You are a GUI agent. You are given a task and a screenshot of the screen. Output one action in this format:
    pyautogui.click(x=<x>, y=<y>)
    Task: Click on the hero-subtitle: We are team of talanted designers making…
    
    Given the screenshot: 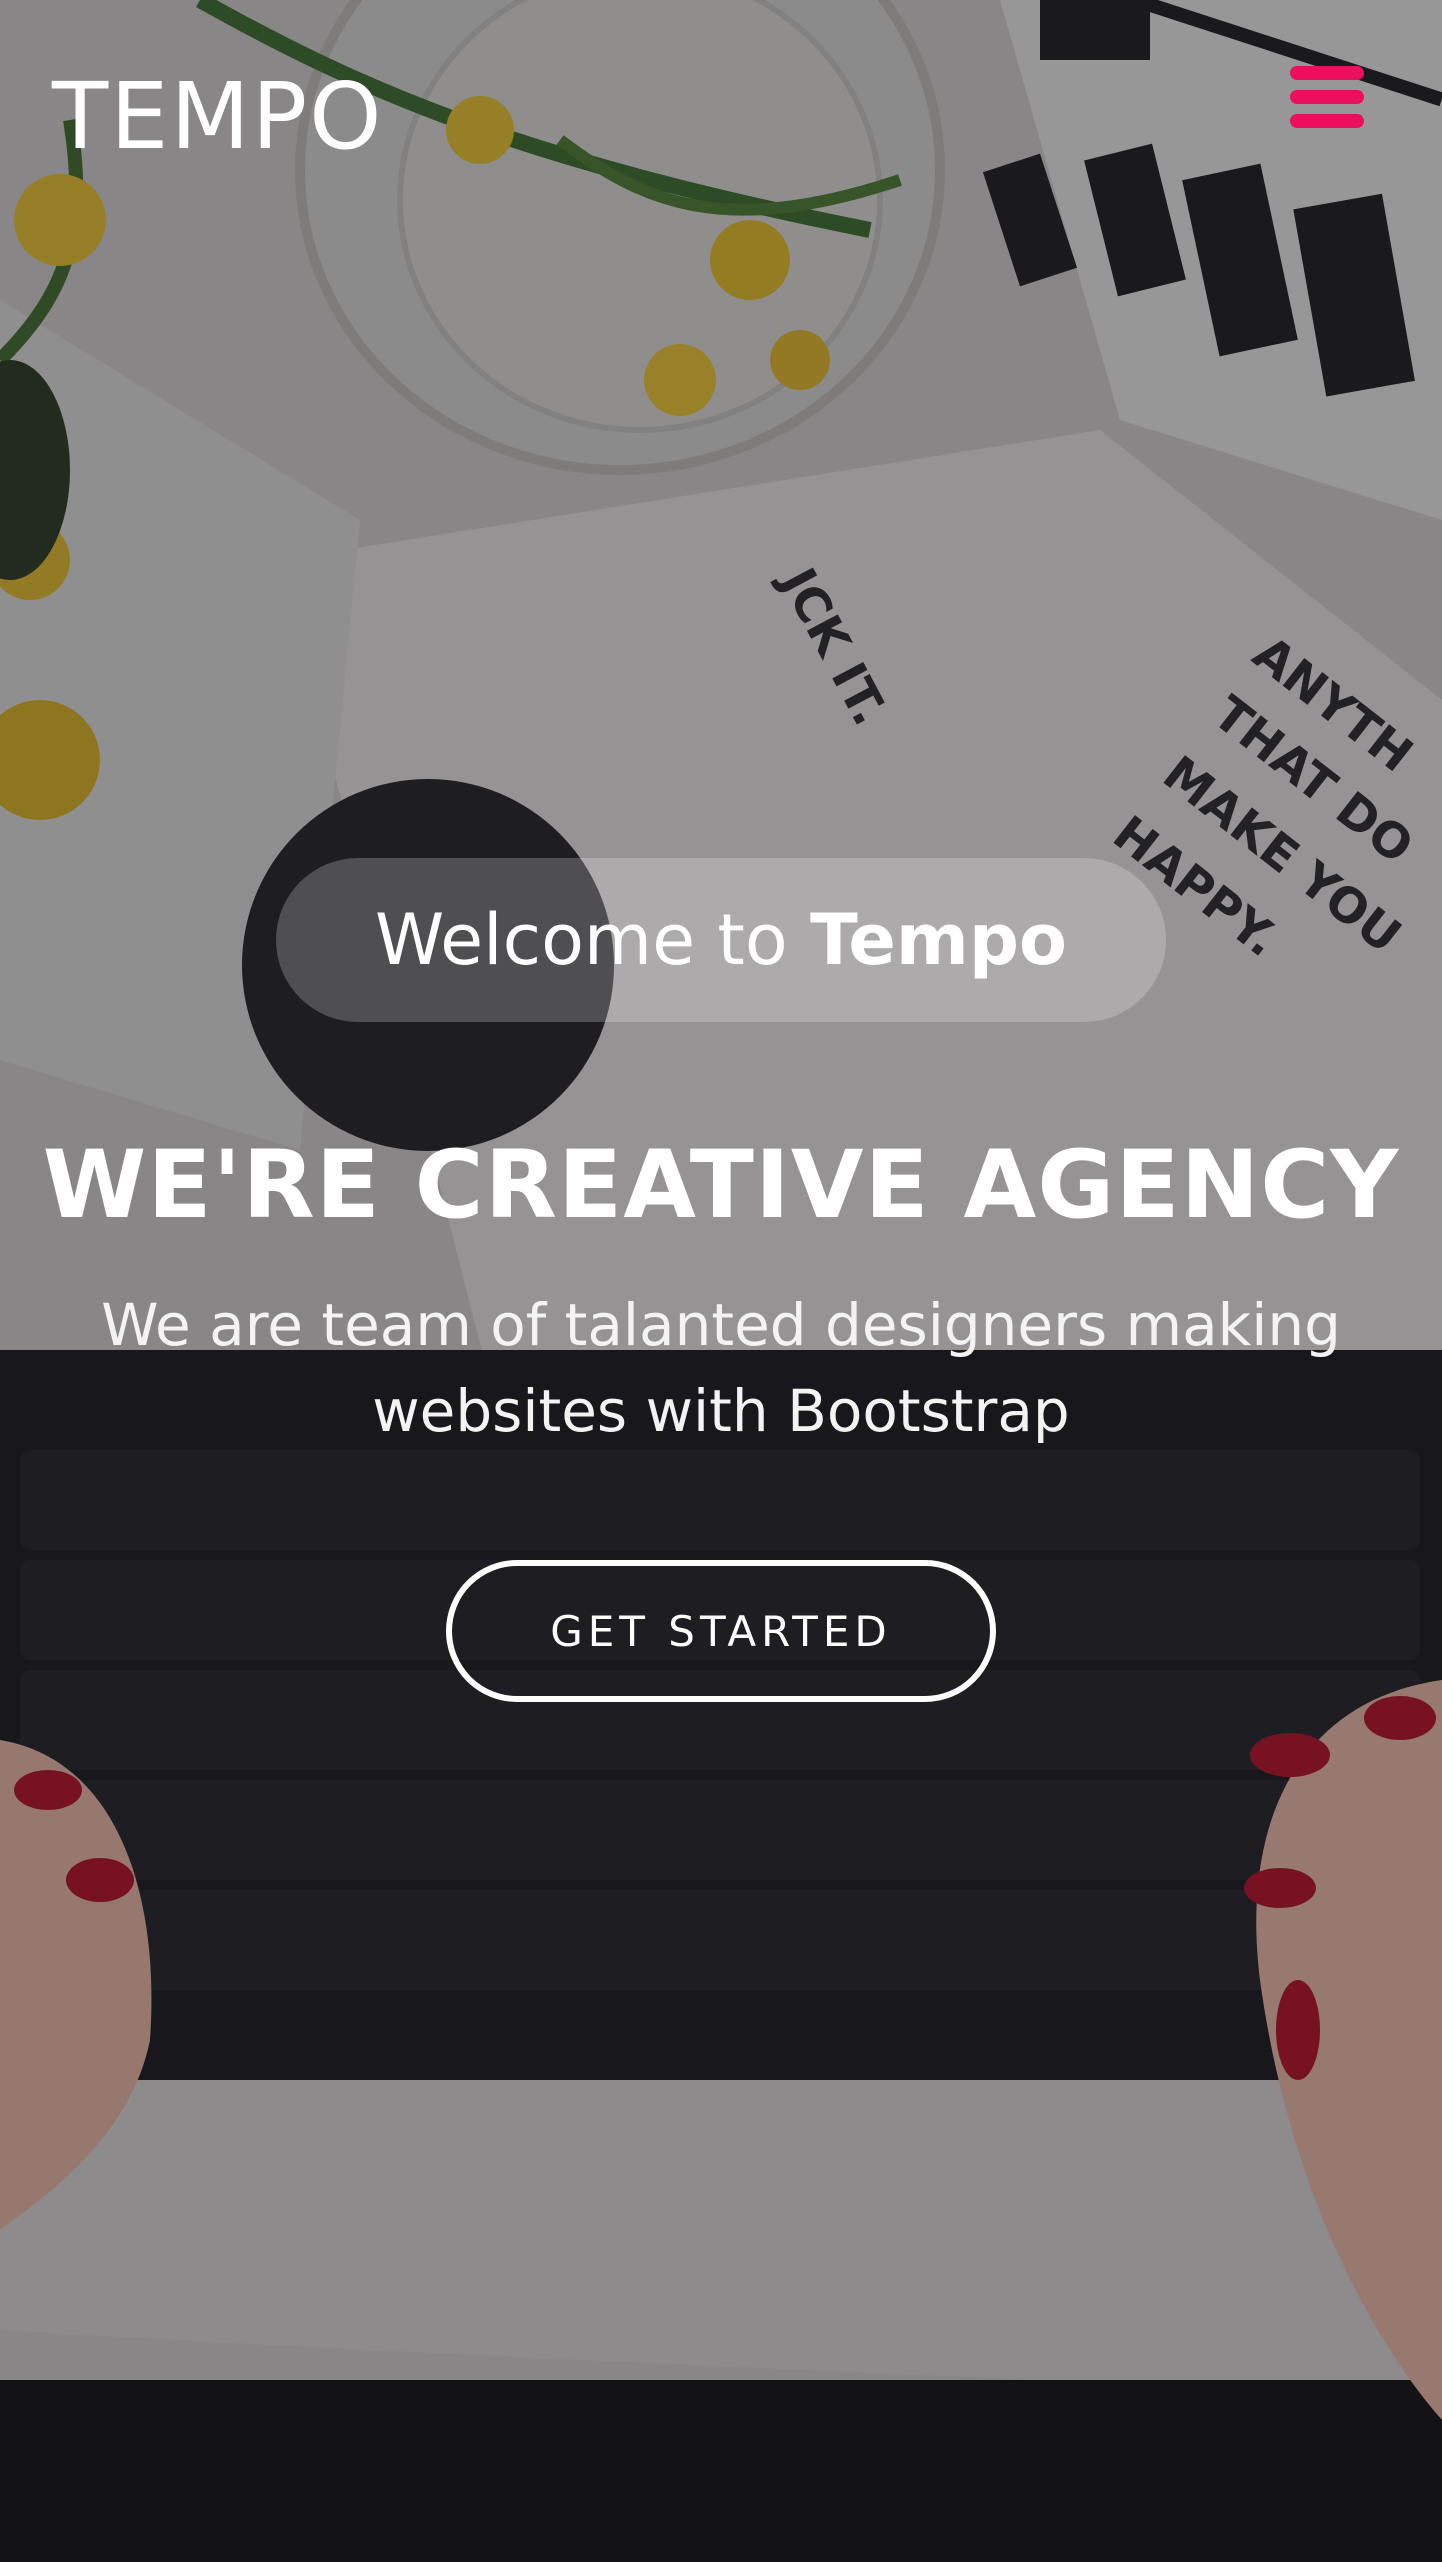 What is the action you would take?
    pyautogui.click(x=721, y=1368)
    